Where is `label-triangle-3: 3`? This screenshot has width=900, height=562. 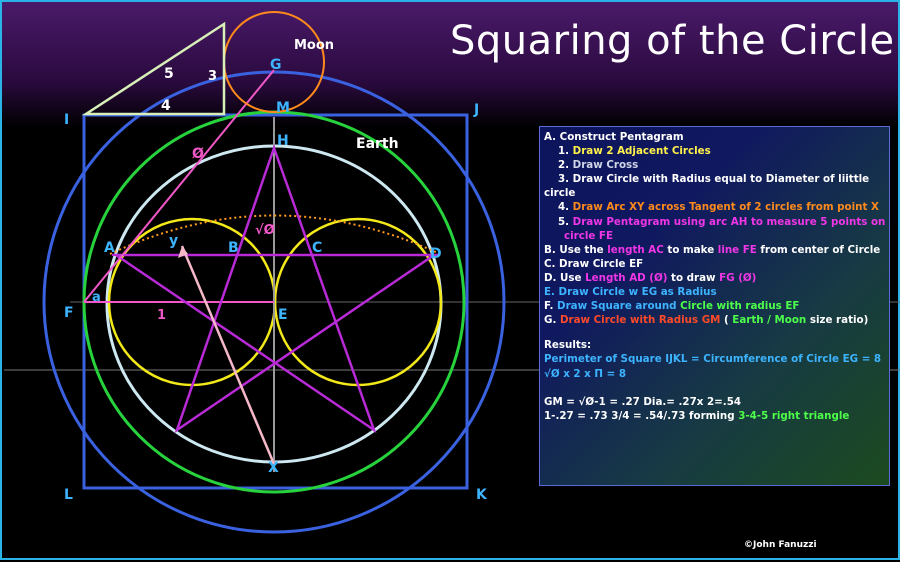 label-triangle-3: 3 is located at coordinates (212, 76).